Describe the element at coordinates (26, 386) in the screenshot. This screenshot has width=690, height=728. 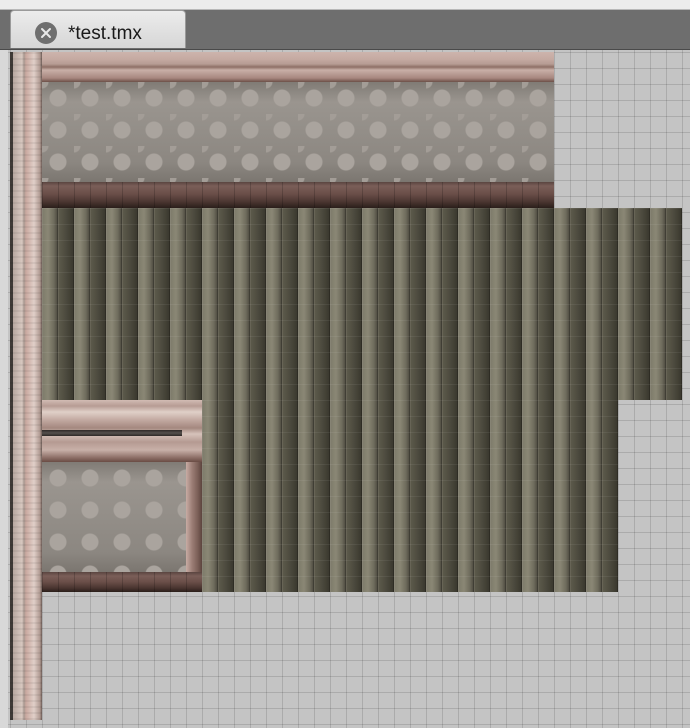
I see `left-wall-pillar-tiles` at that location.